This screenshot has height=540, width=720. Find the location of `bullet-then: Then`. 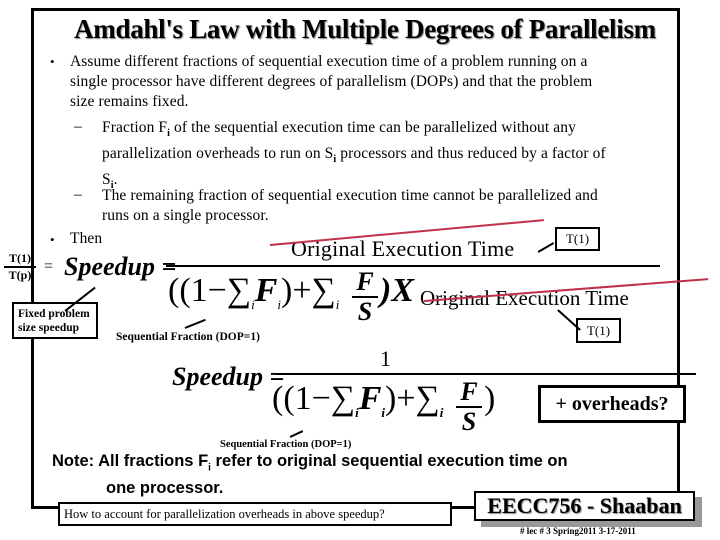

bullet-then: Then is located at coordinates (86, 238).